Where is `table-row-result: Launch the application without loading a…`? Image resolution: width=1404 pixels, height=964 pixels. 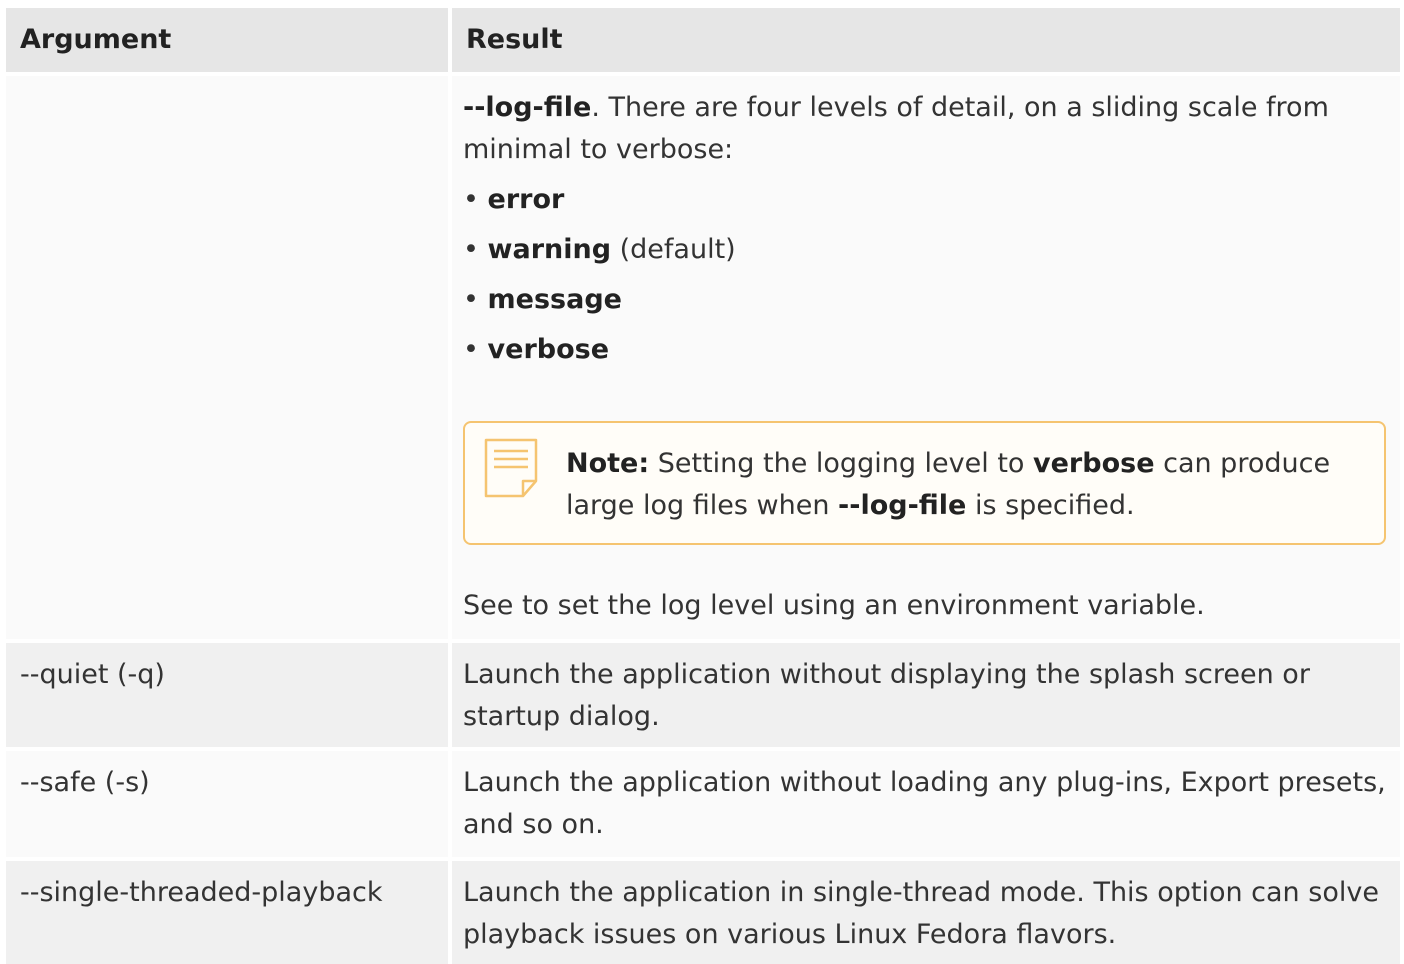
table-row-result: Launch the application without loading a… is located at coordinates (926, 804).